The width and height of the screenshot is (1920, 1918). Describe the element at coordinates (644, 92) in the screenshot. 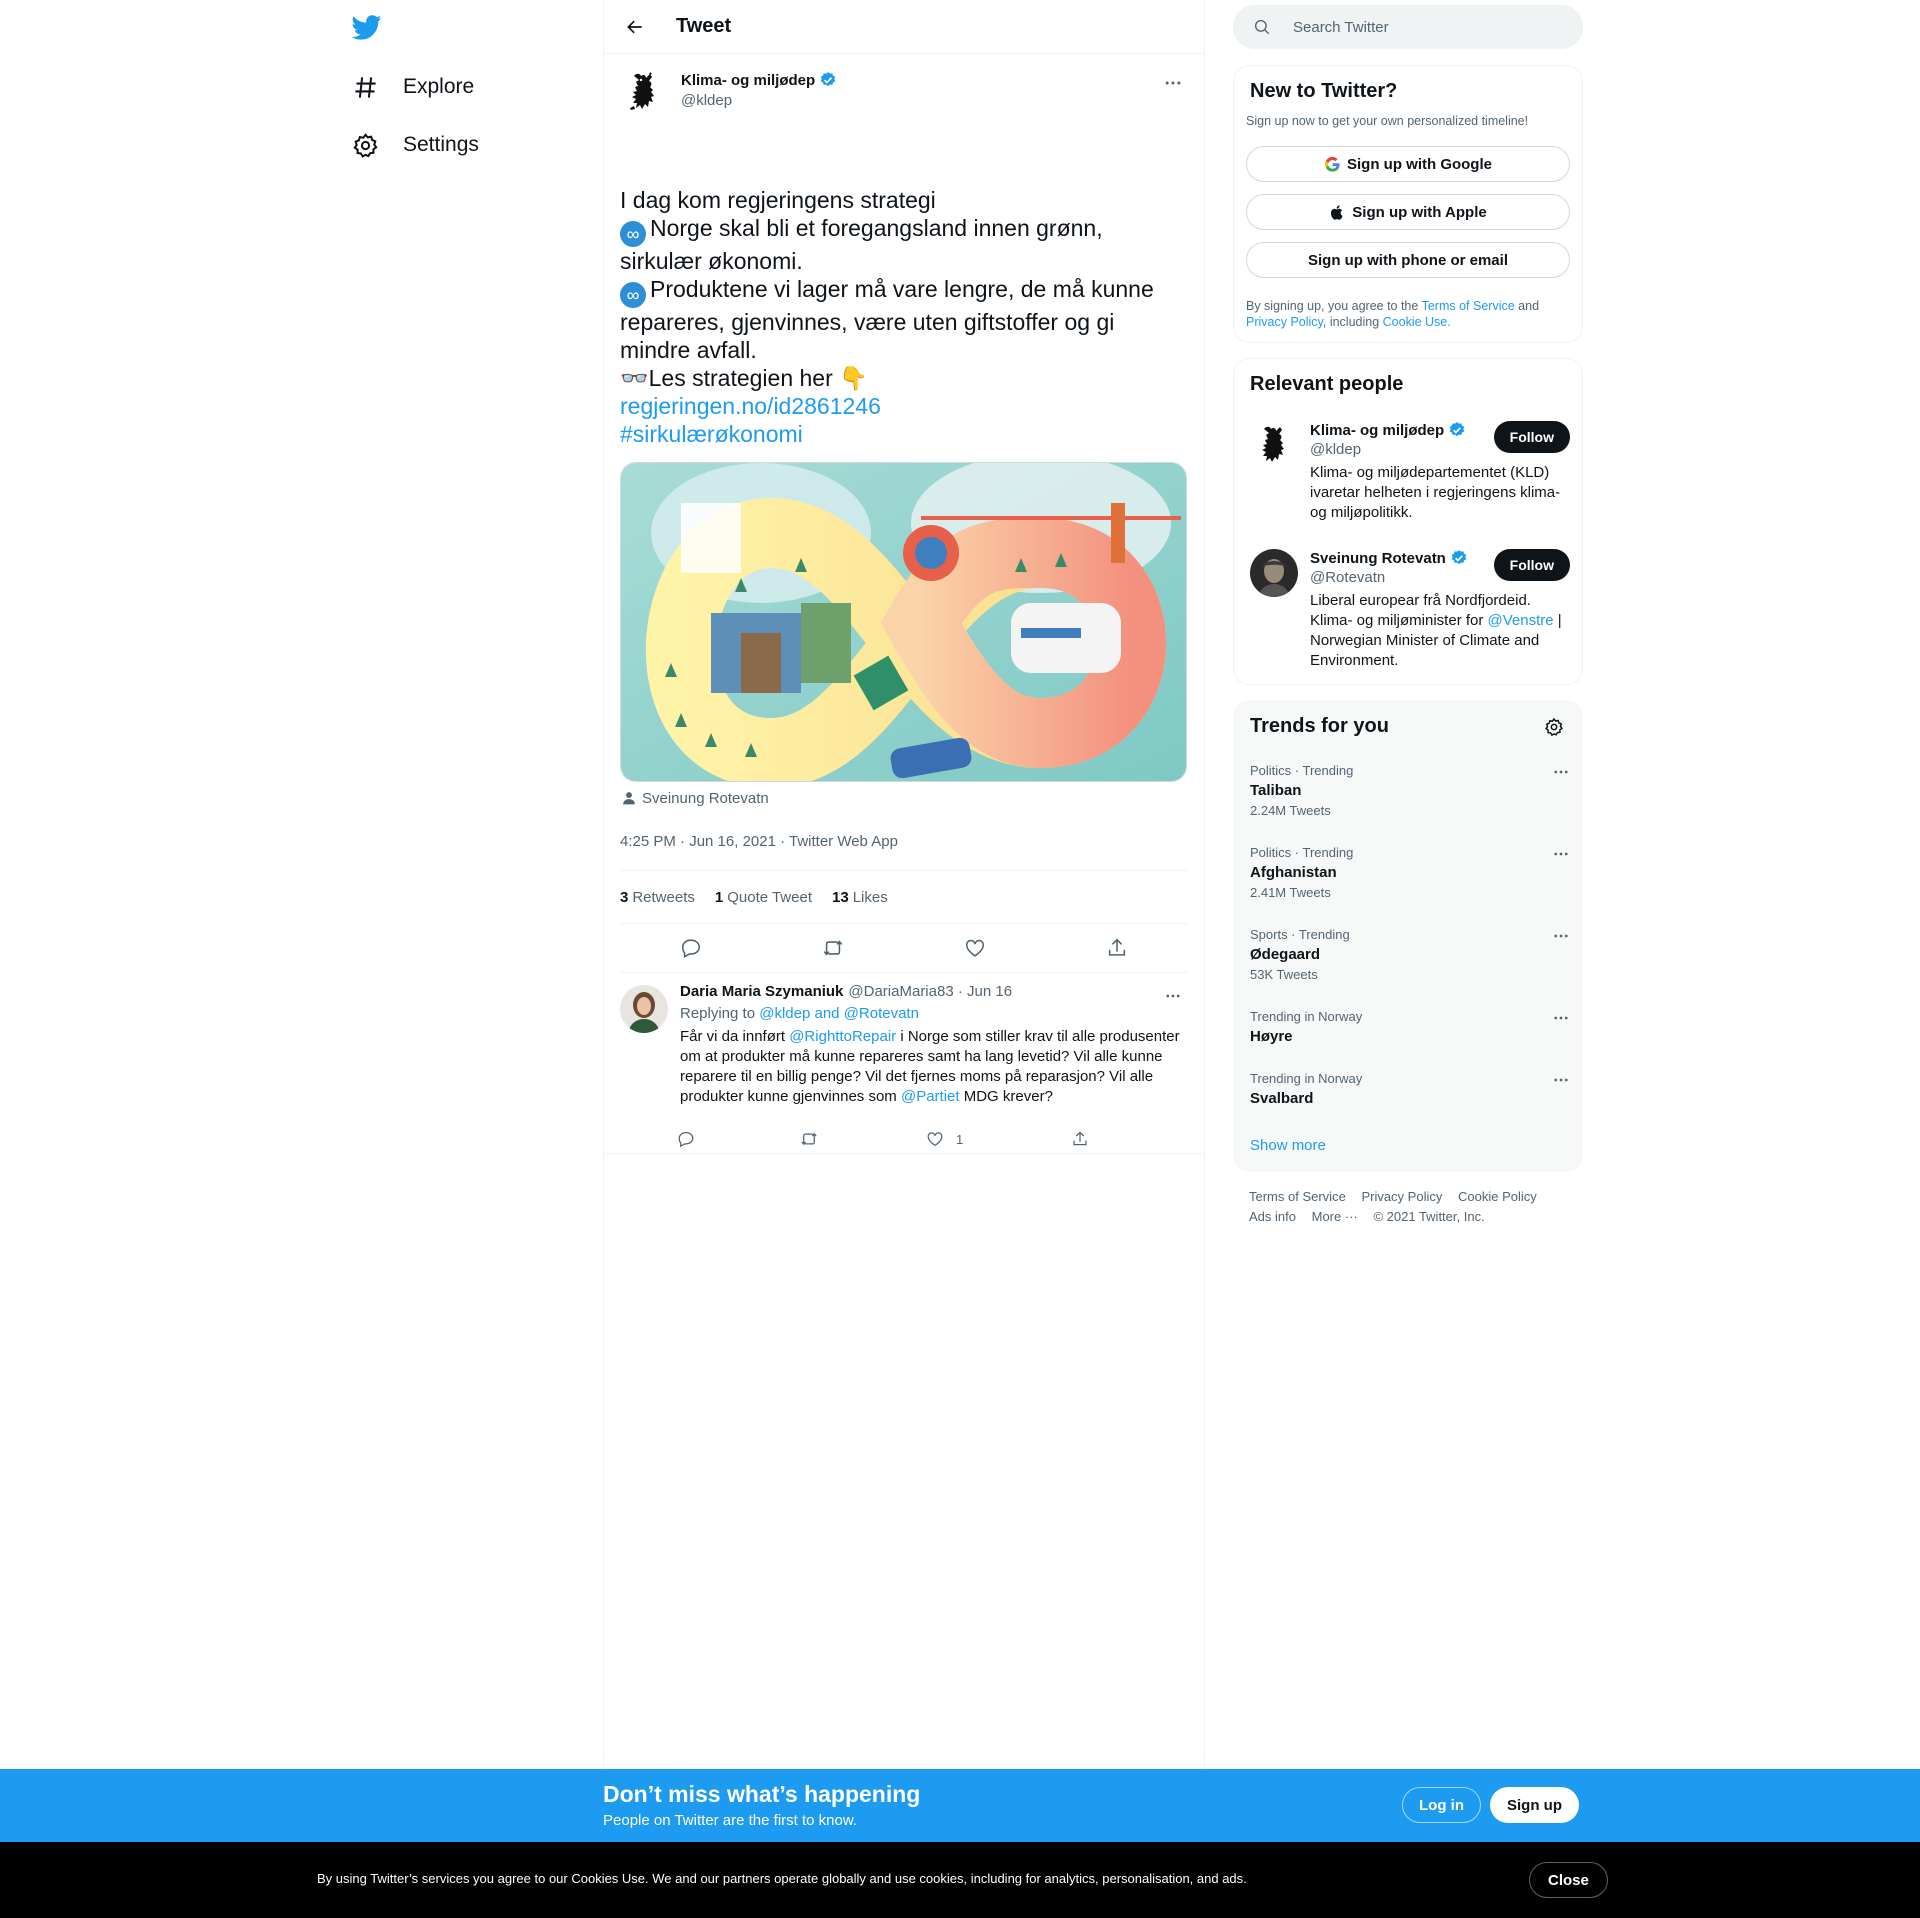

I see `coat-of-arms-lion-icon` at that location.